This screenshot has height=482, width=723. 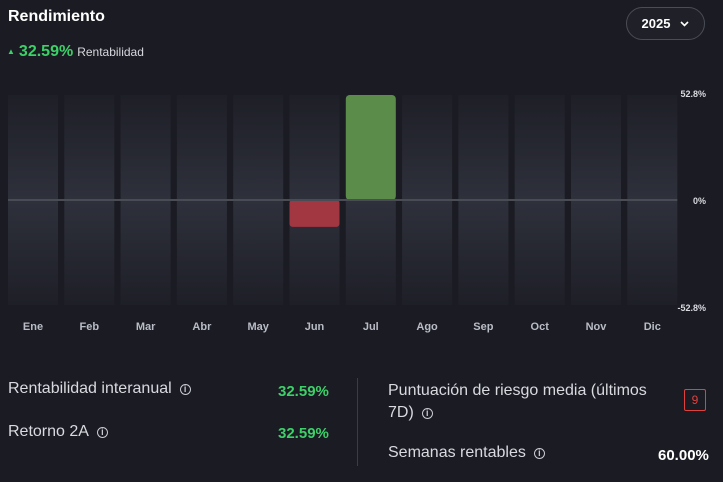 What do you see at coordinates (46, 51) in the screenshot?
I see `performance-value: 32.59%` at bounding box center [46, 51].